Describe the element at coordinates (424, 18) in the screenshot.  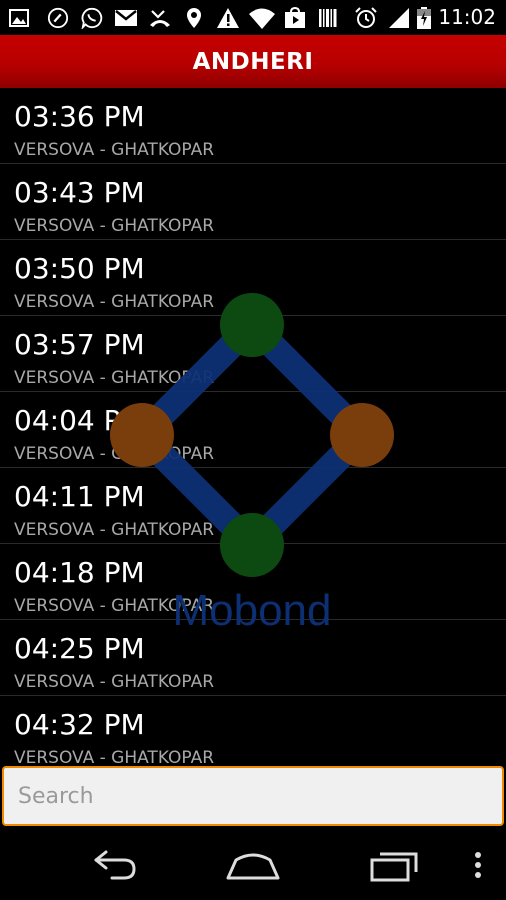
I see `battery-icon` at that location.